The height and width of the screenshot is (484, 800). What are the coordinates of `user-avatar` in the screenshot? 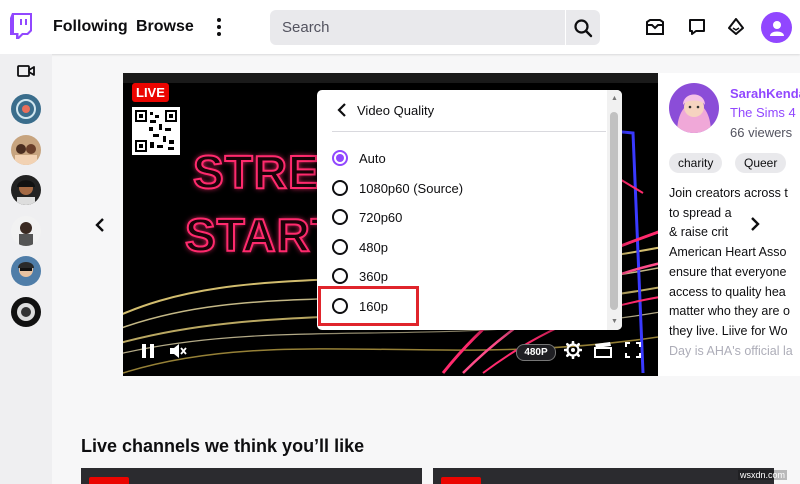 It's located at (776, 27).